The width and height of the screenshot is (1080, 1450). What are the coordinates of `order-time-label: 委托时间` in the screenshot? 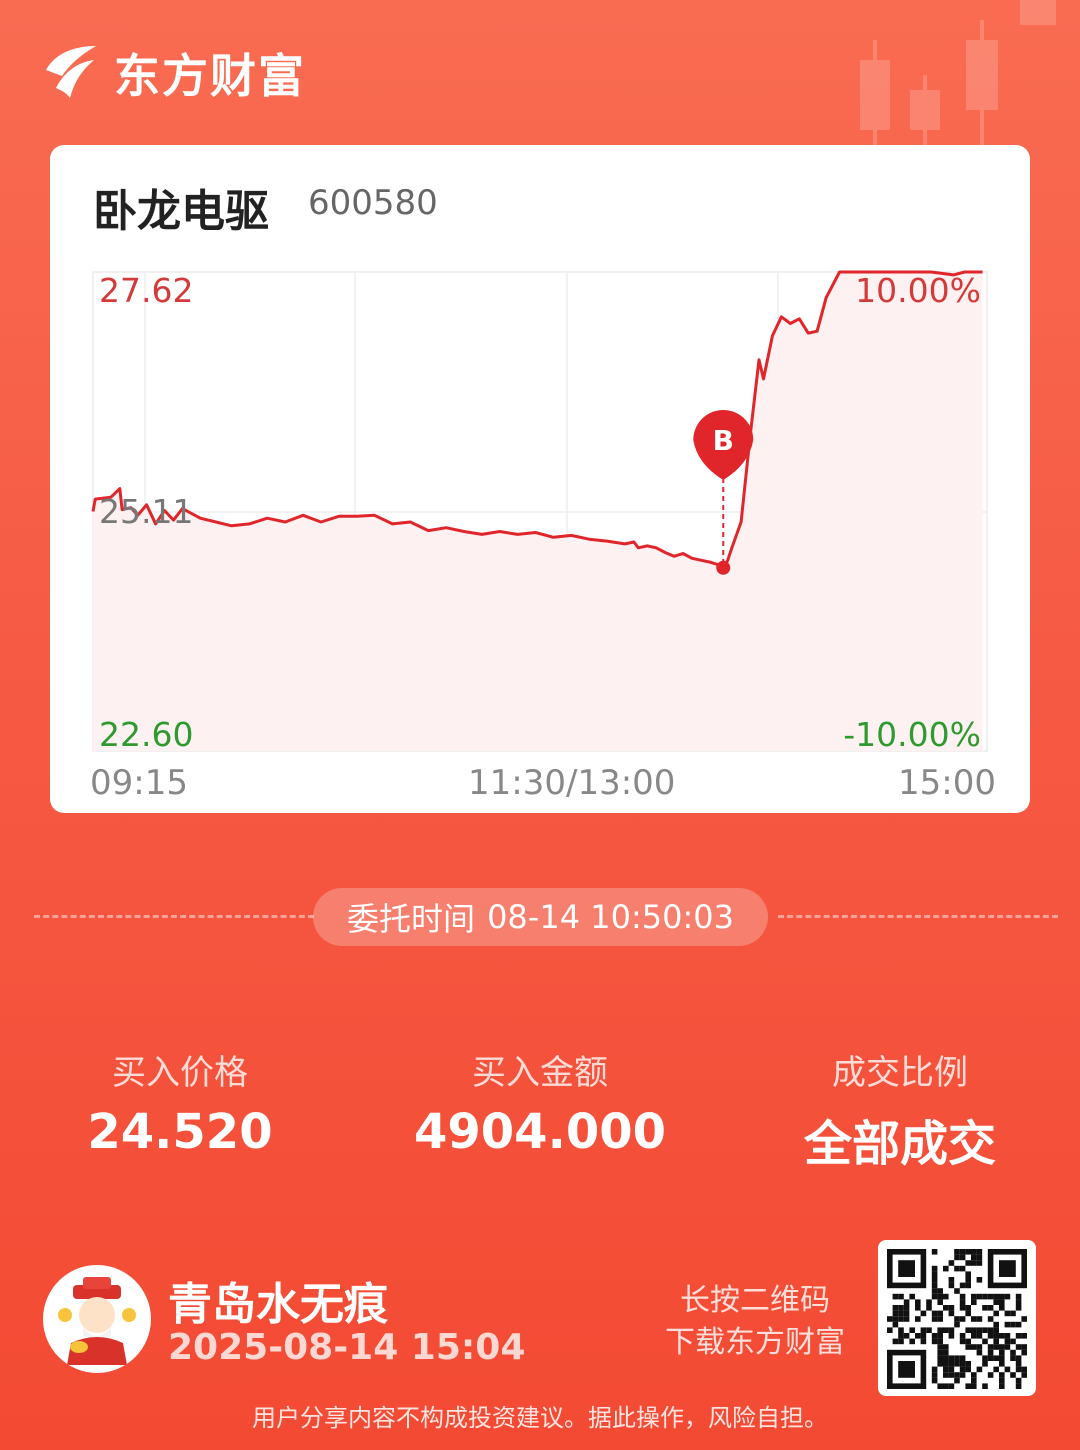 It's located at (411, 919).